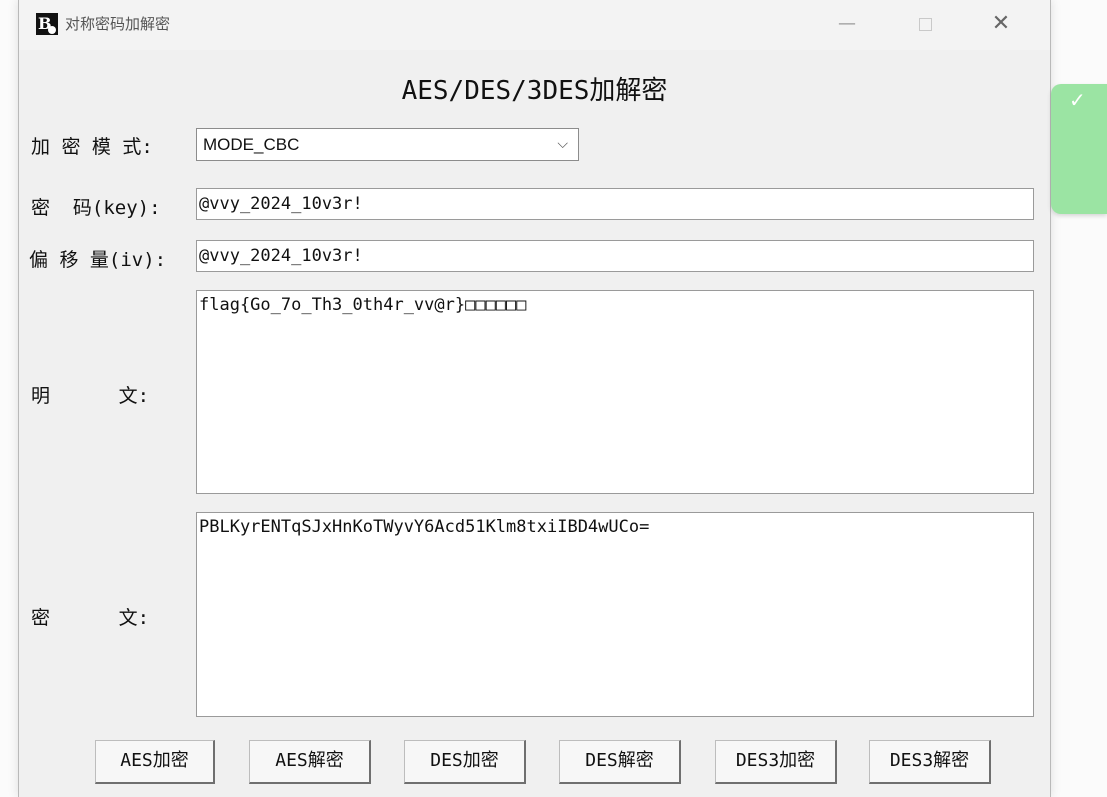  What do you see at coordinates (776, 762) in the screenshot?
I see `des3-encrypt-button: DES3加密` at bounding box center [776, 762].